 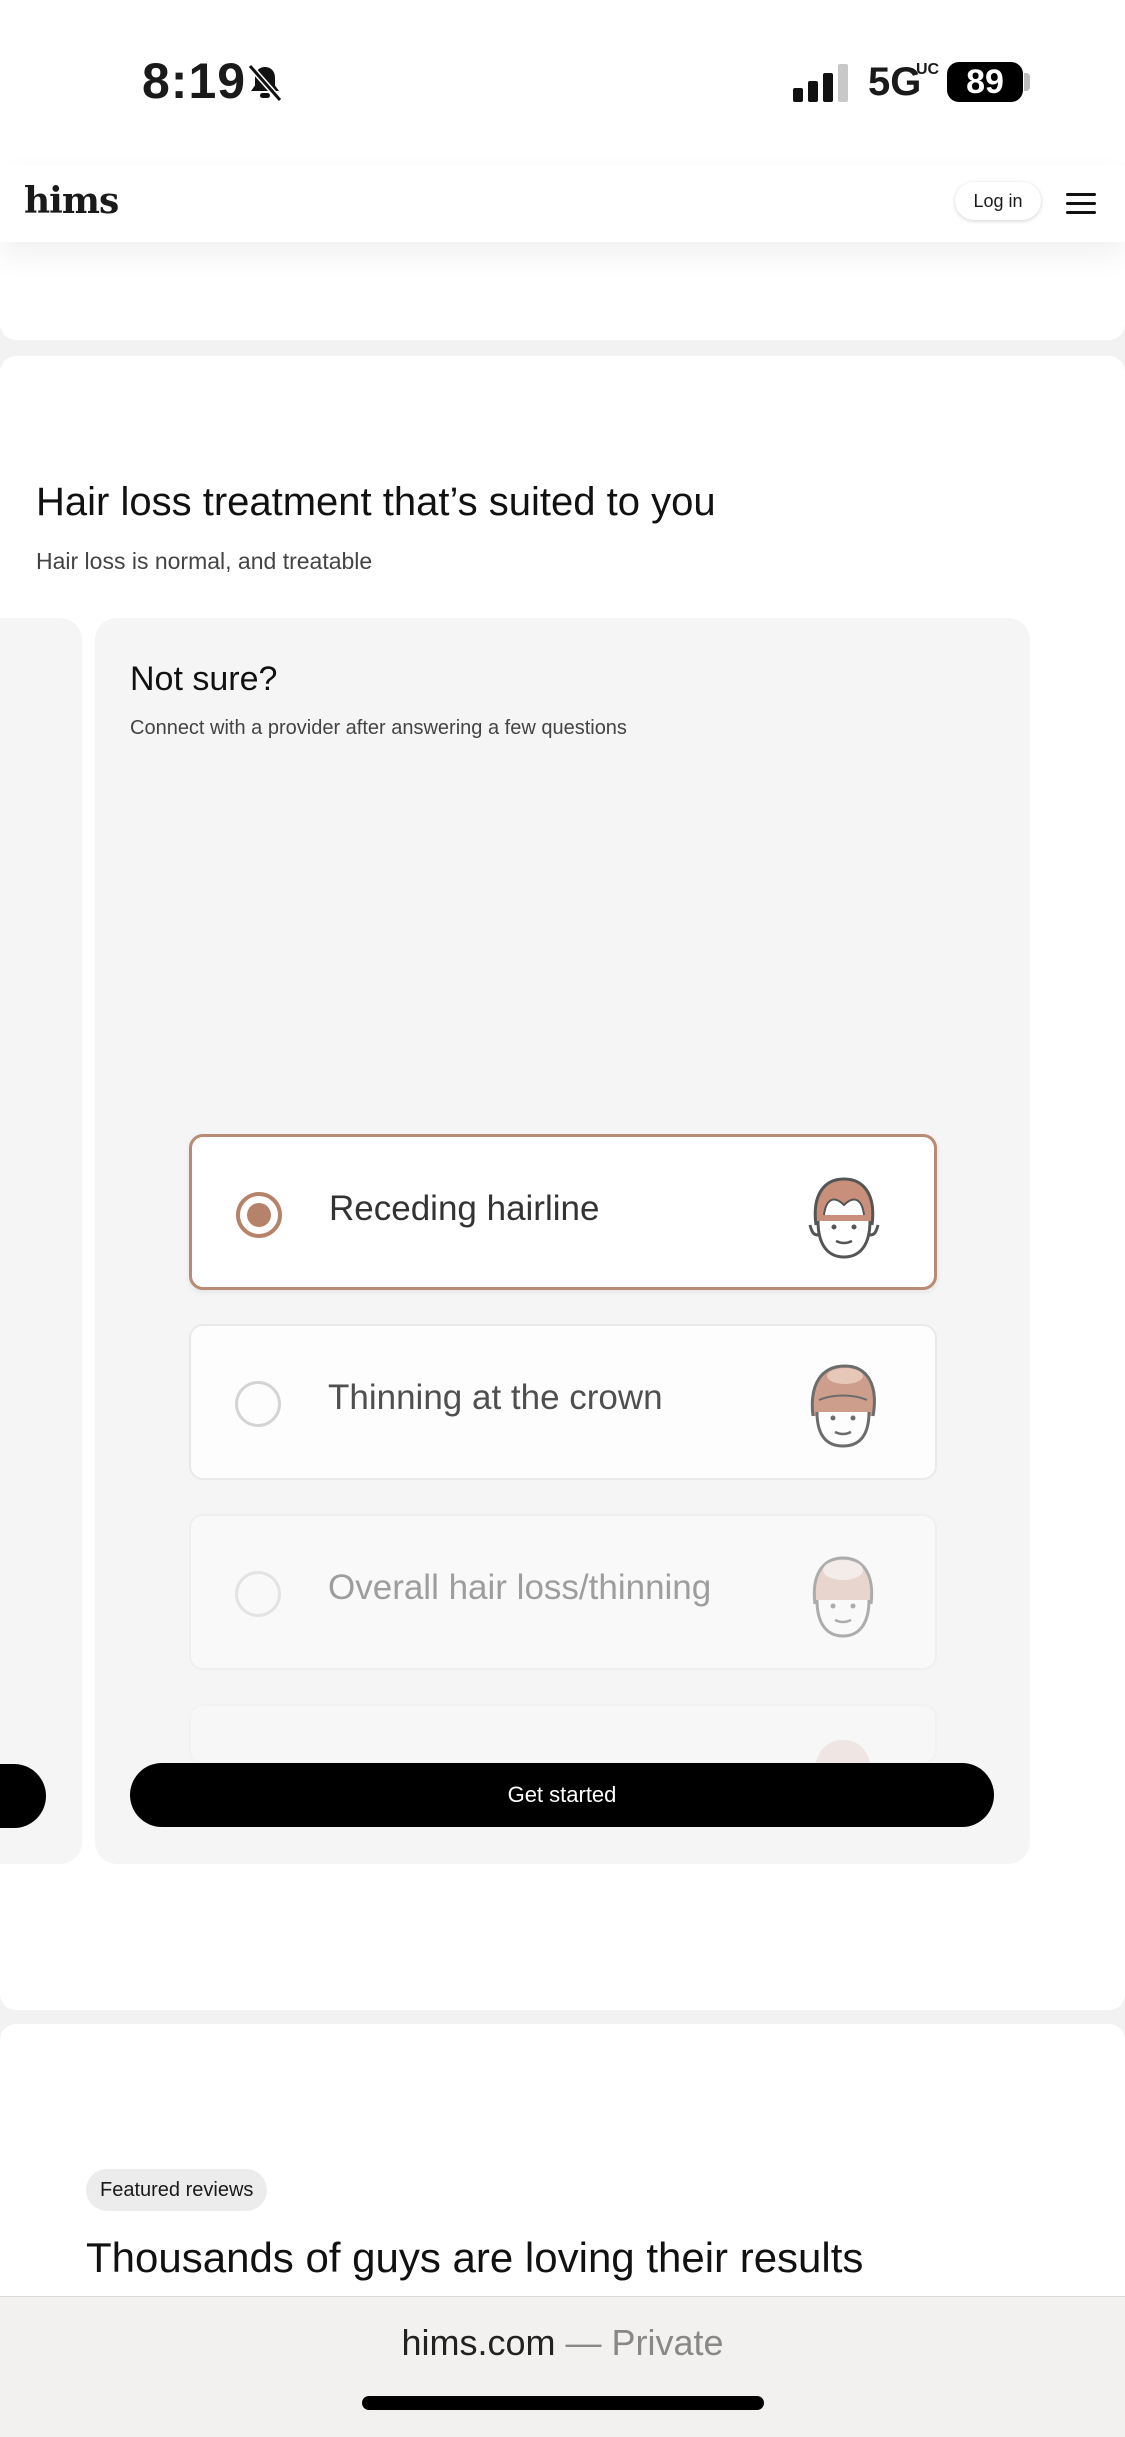 I want to click on option-label: Receding hairline, so click(x=464, y=1208).